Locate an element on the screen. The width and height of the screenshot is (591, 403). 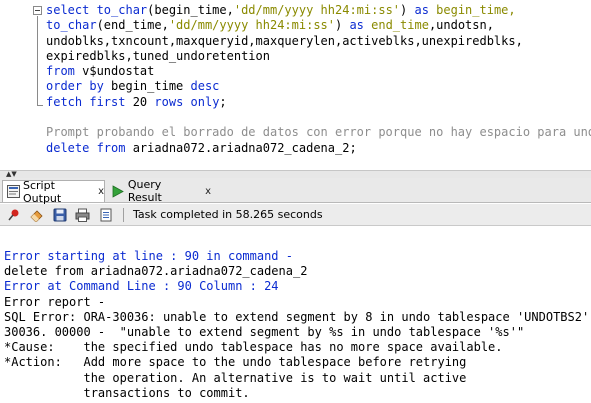
code-token: fetch first is located at coordinates (86, 101).